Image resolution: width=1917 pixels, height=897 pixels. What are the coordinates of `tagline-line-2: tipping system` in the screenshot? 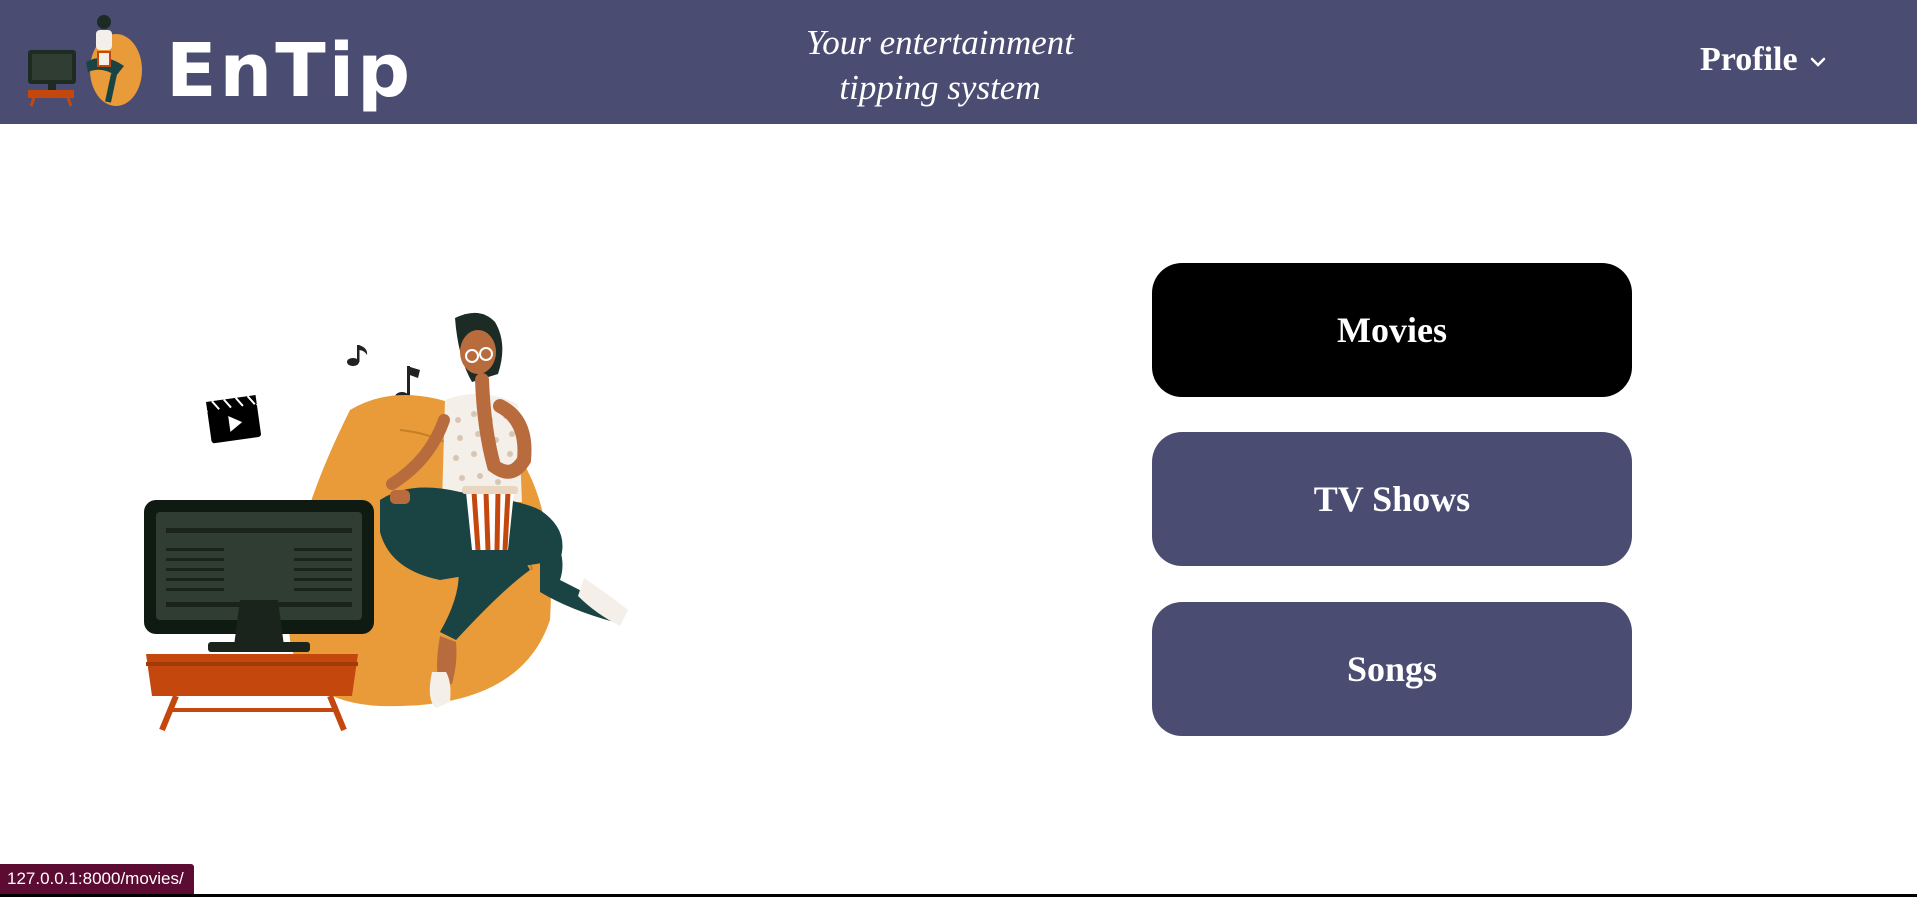 It's located at (940, 87).